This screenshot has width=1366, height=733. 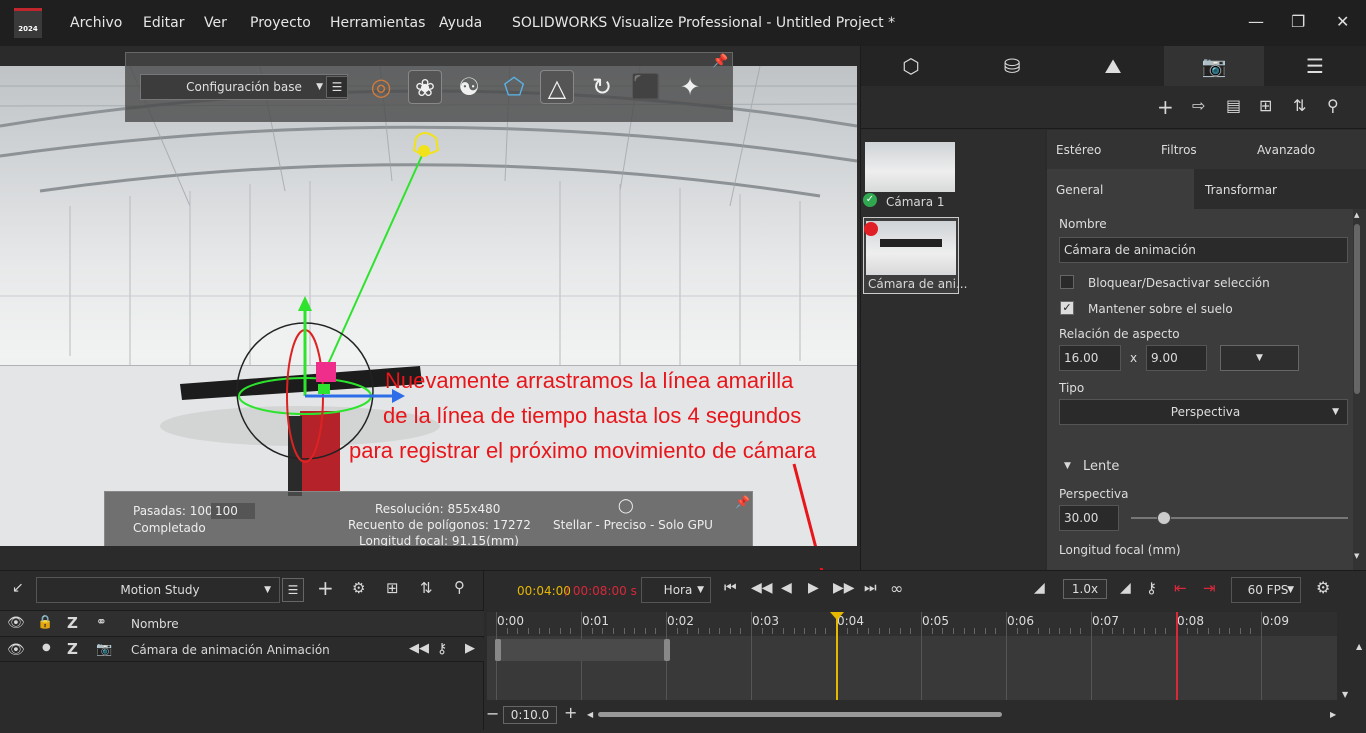 I want to click on transform-icon: △, so click(x=557, y=87).